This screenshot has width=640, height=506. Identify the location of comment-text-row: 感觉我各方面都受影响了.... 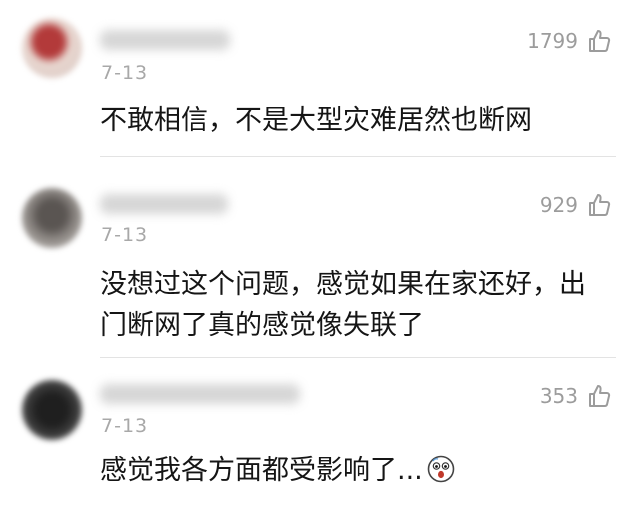
(350, 470).